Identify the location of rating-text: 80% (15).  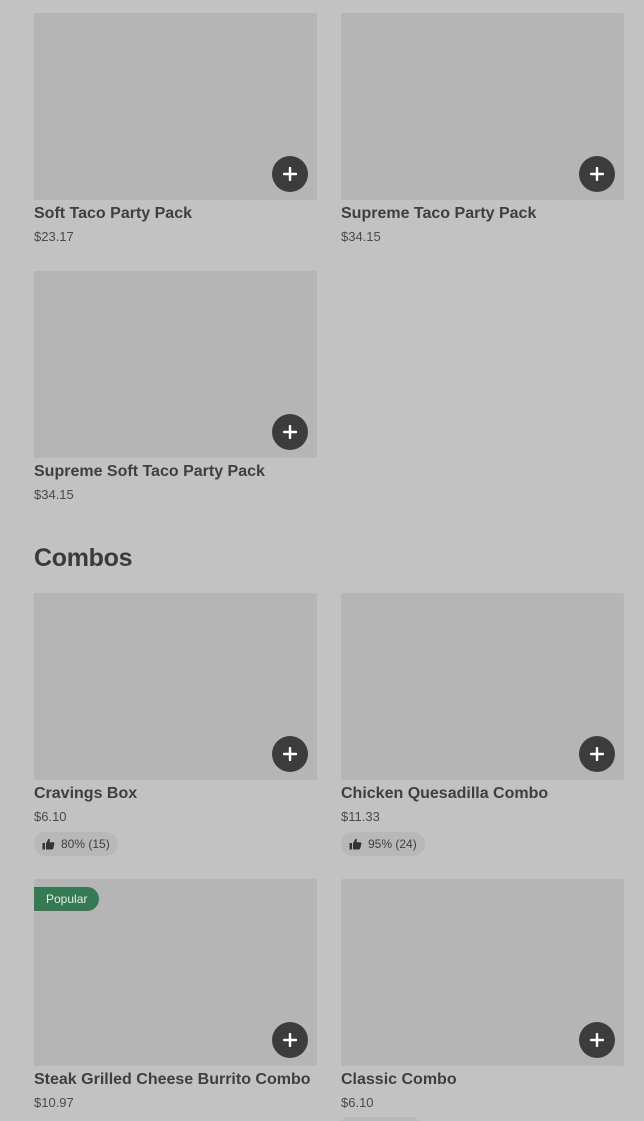
(85, 844).